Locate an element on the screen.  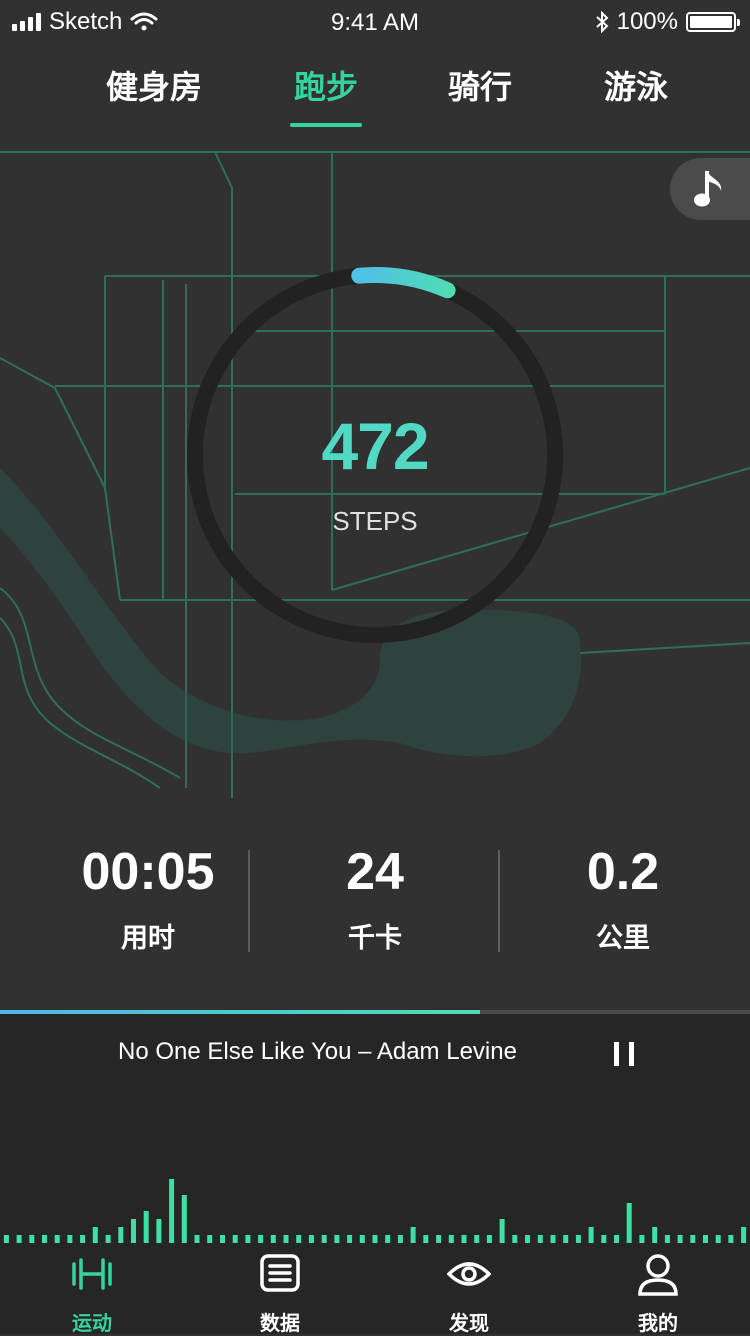
tab-gym: 健身房 is located at coordinates (154, 85).